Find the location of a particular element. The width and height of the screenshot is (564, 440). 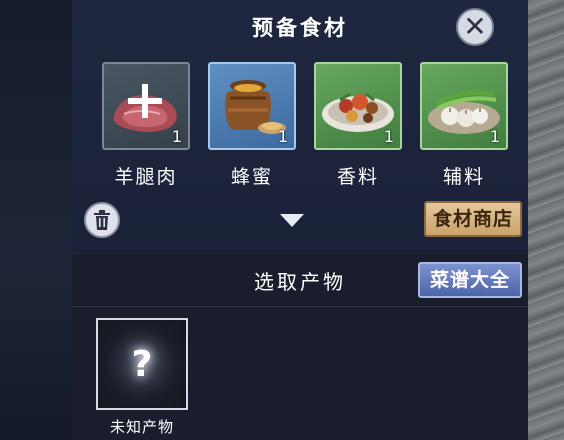

ingredient-slot-auxiliary: 1 is located at coordinates (464, 106).